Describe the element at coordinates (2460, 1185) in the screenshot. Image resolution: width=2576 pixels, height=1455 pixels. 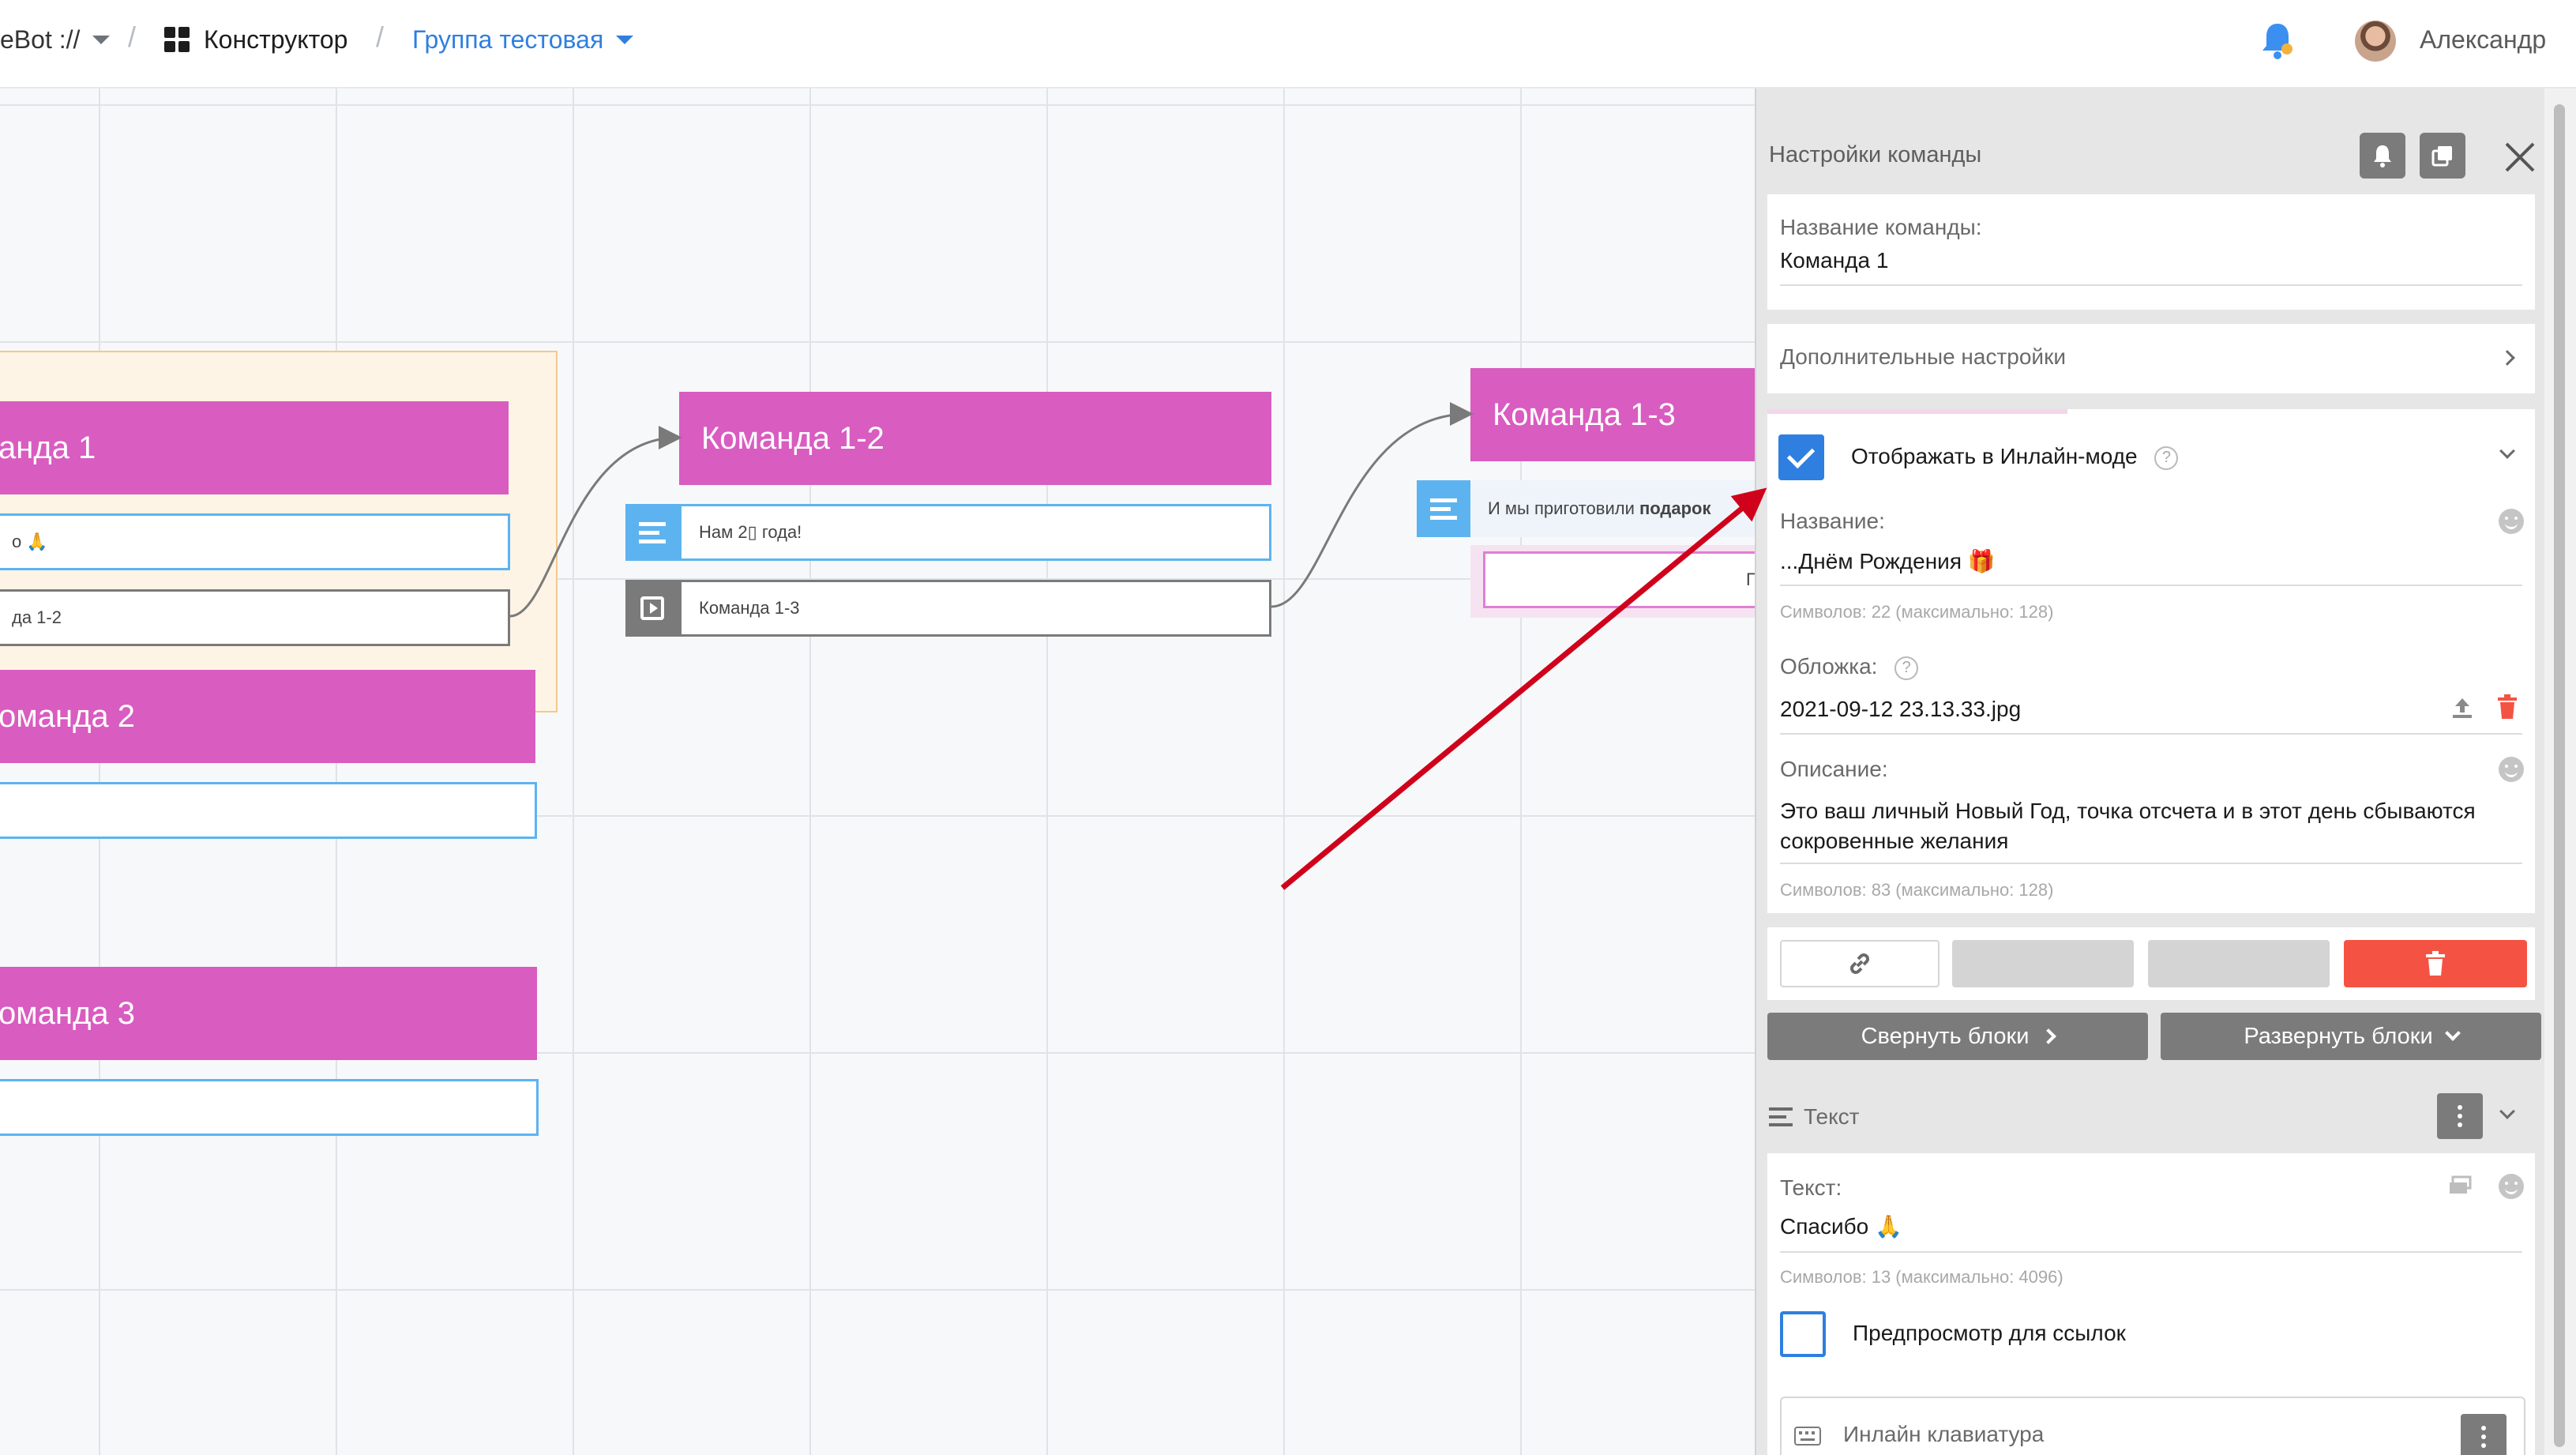
I see `format-icon` at that location.